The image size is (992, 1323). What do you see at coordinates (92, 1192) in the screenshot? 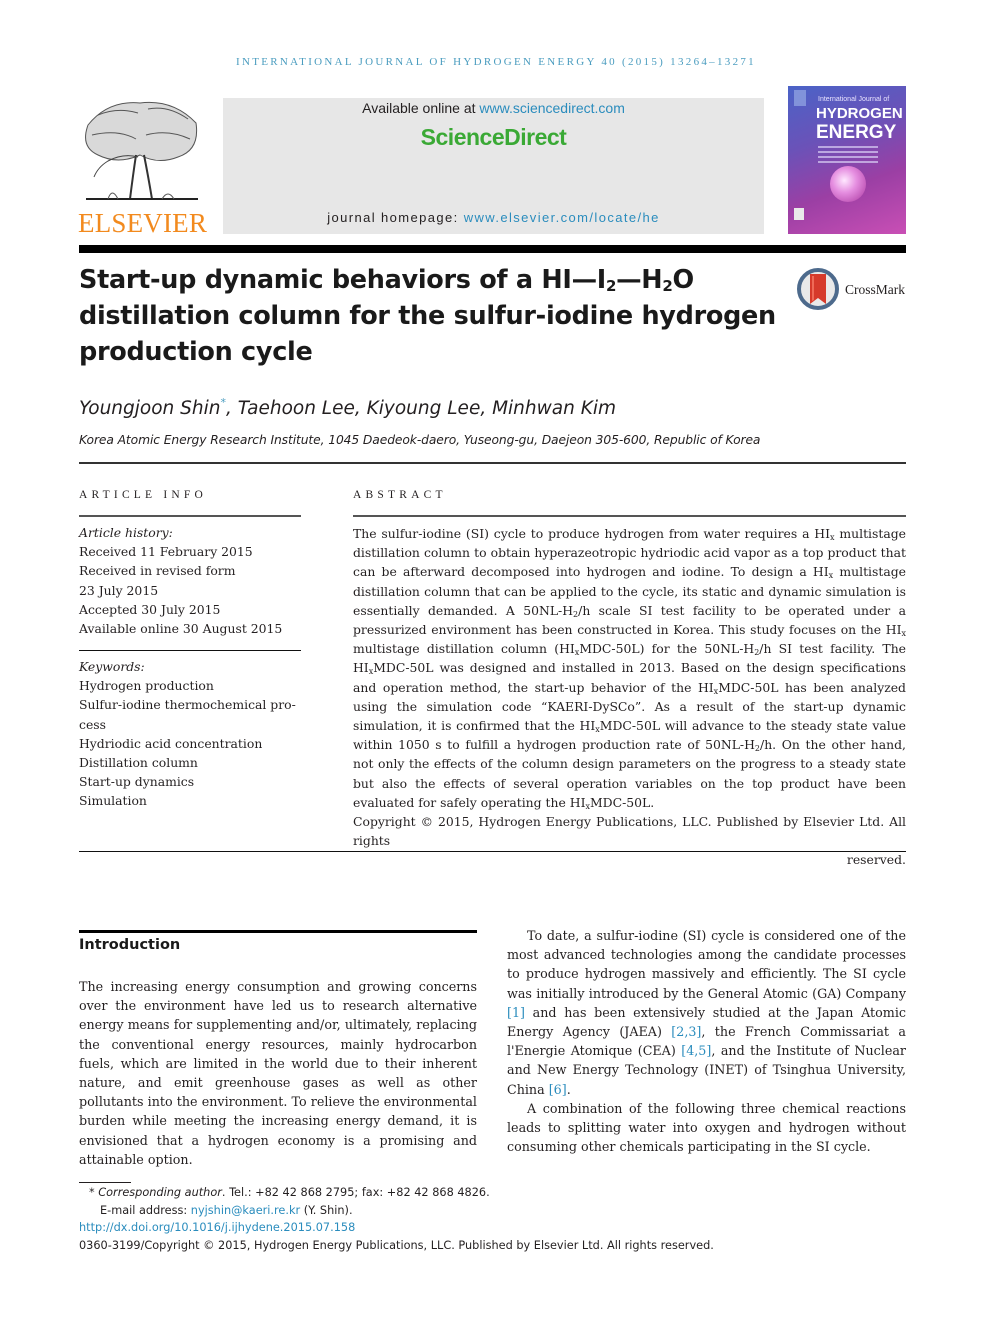
I see `footnote-mark: *` at bounding box center [92, 1192].